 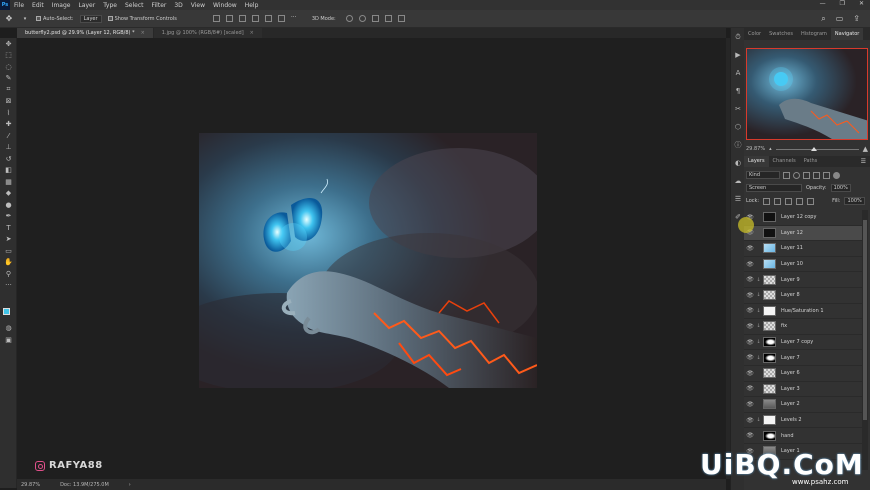 What do you see at coordinates (836, 175) in the screenshot?
I see `filter-toggle-icon` at bounding box center [836, 175].